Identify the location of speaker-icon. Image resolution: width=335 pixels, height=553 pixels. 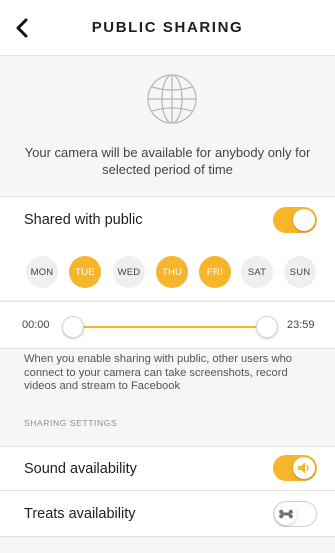
(303, 468).